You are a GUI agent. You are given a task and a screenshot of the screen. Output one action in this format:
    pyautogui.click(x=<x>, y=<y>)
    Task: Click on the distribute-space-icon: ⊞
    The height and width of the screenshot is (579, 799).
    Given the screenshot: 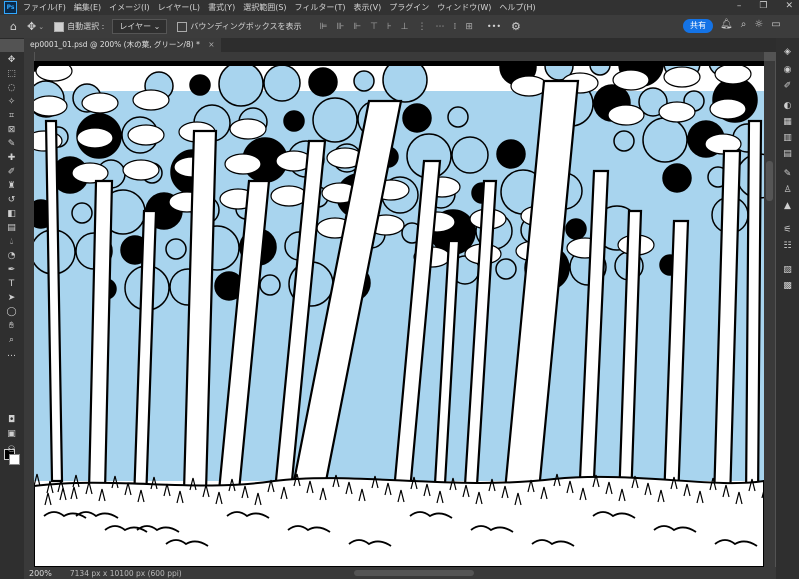 What is the action you would take?
    pyautogui.click(x=469, y=27)
    